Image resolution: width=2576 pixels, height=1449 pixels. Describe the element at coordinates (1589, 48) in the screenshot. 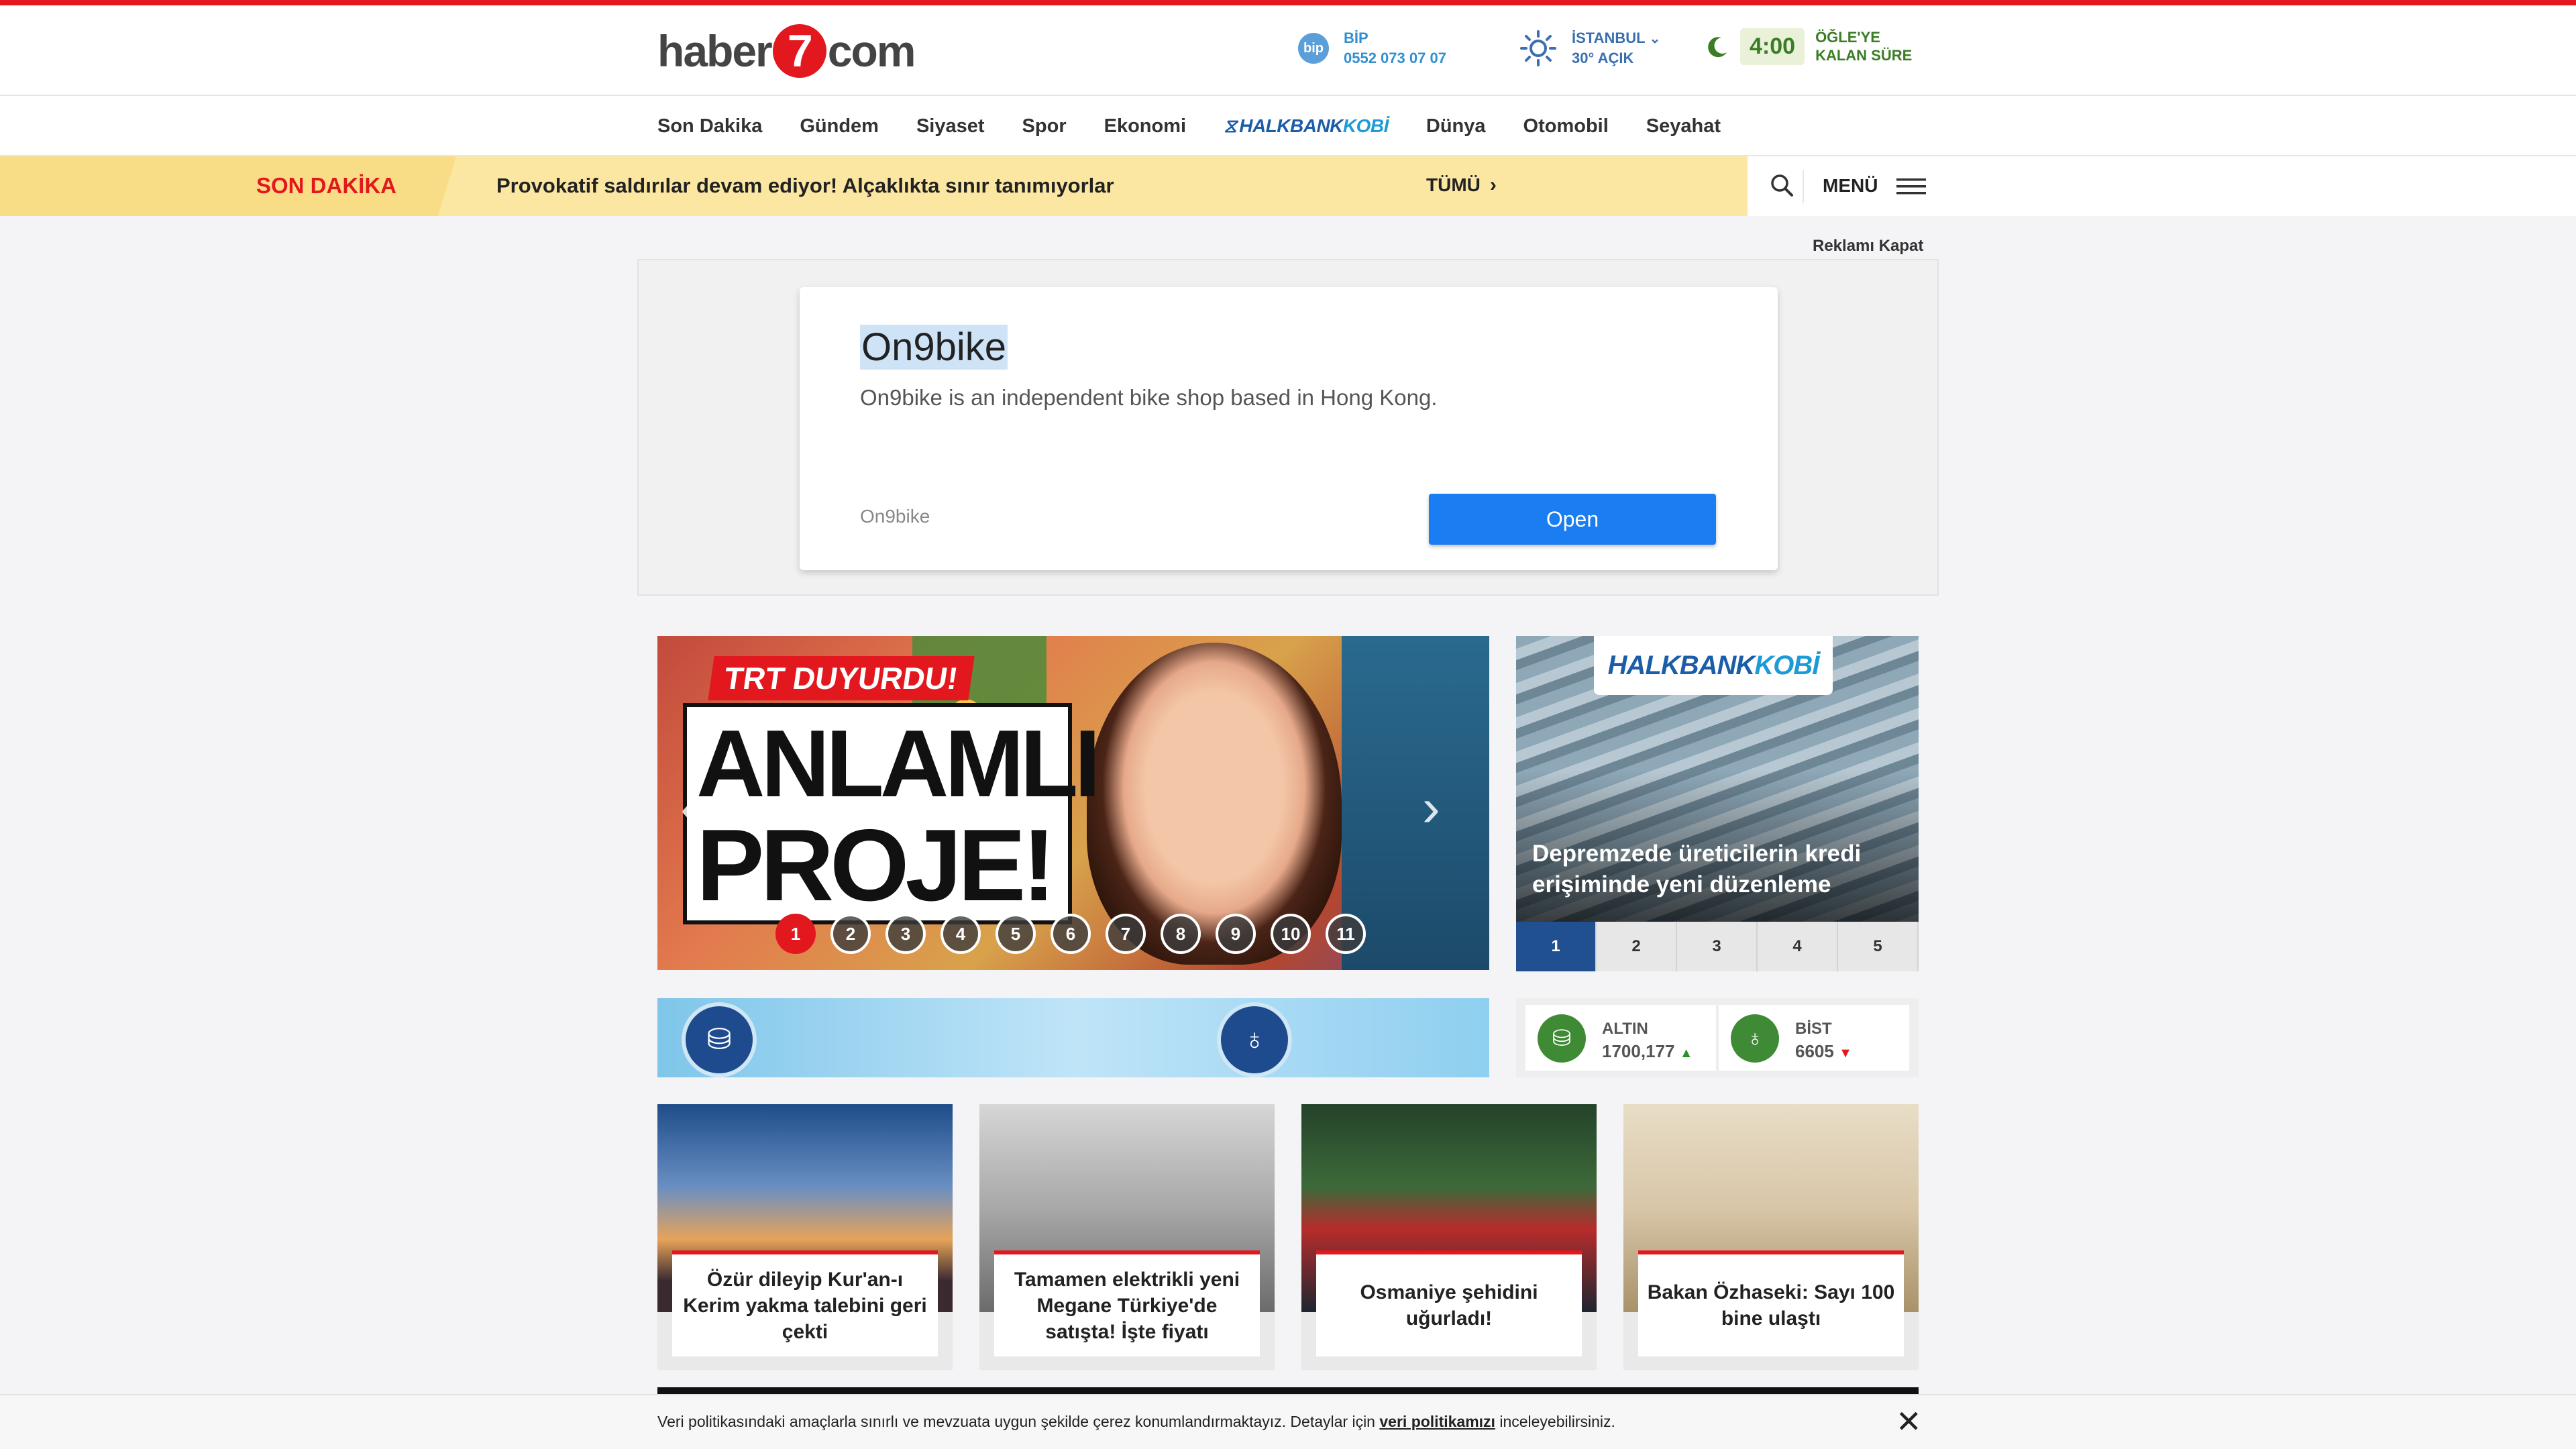

I see `weather-widget: İSTANBUL ⌄ 30° AÇIK` at that location.